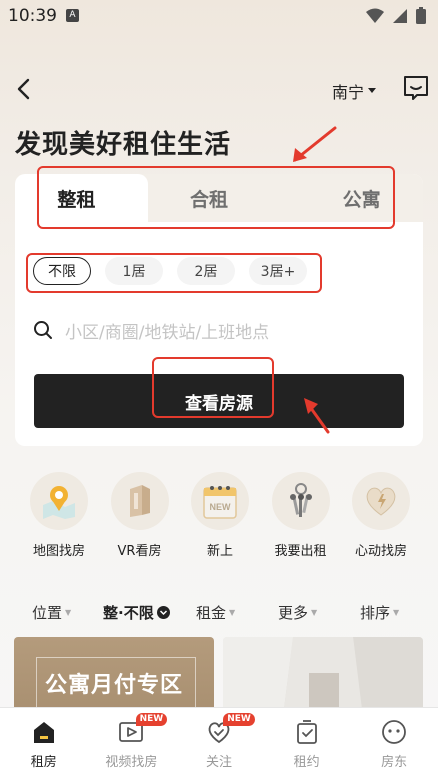 This screenshot has height=780, width=438. What do you see at coordinates (128, 613) in the screenshot?
I see `filter-label: 整·不限` at bounding box center [128, 613].